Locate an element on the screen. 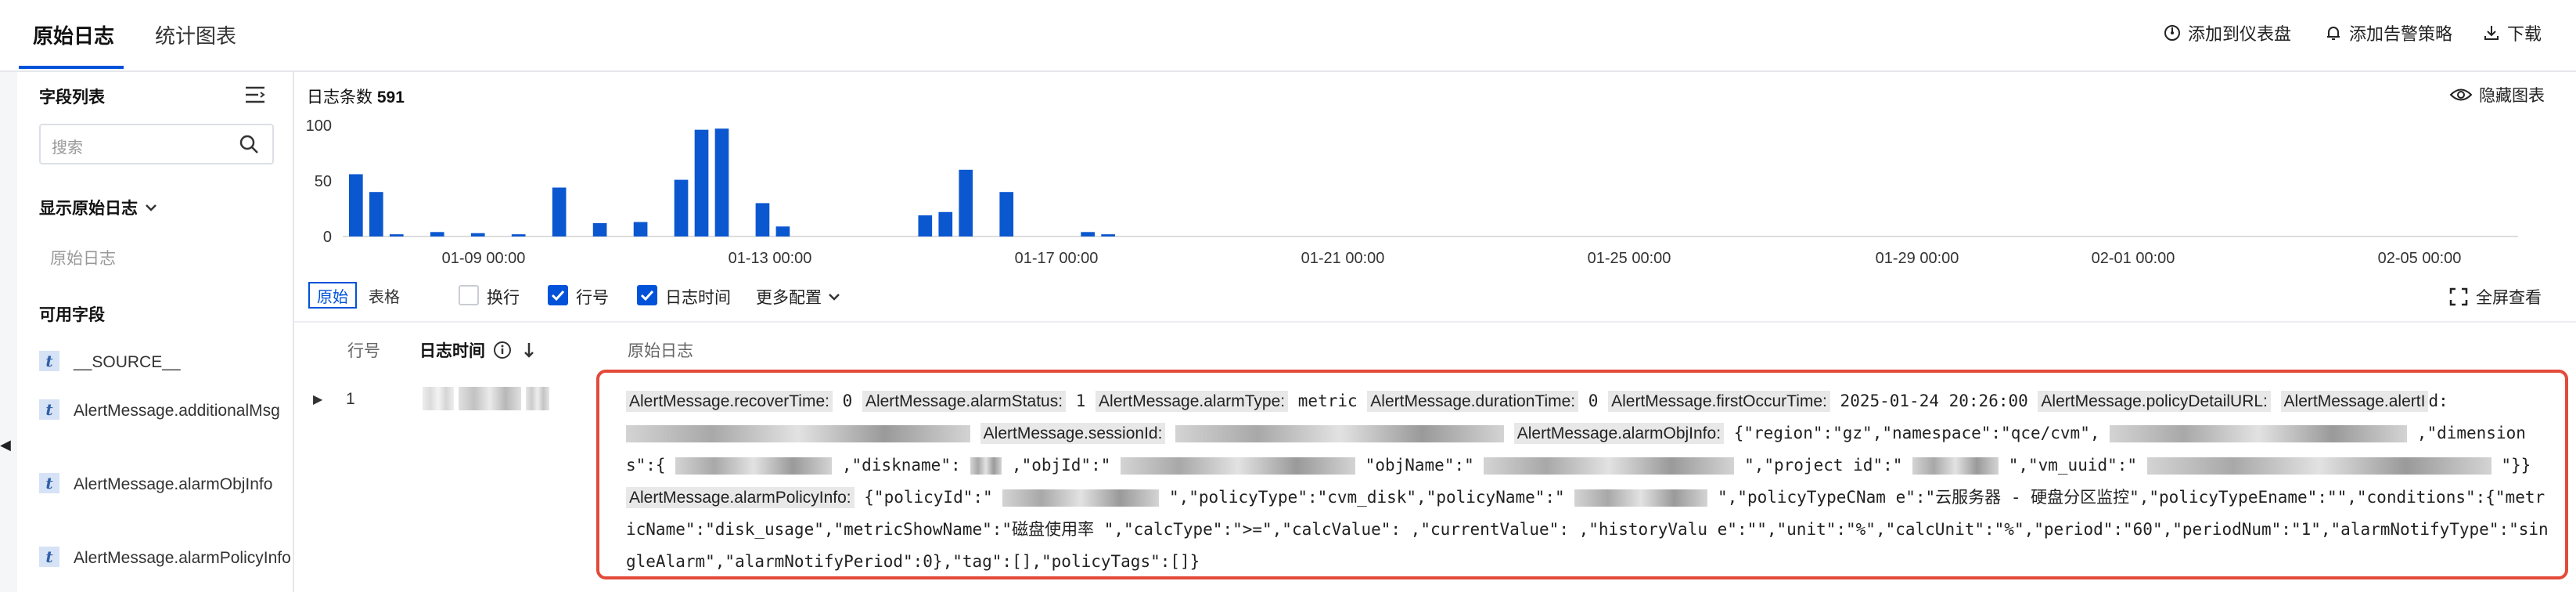 This screenshot has height=592, width=2576. sort-desc-icon is located at coordinates (529, 350).